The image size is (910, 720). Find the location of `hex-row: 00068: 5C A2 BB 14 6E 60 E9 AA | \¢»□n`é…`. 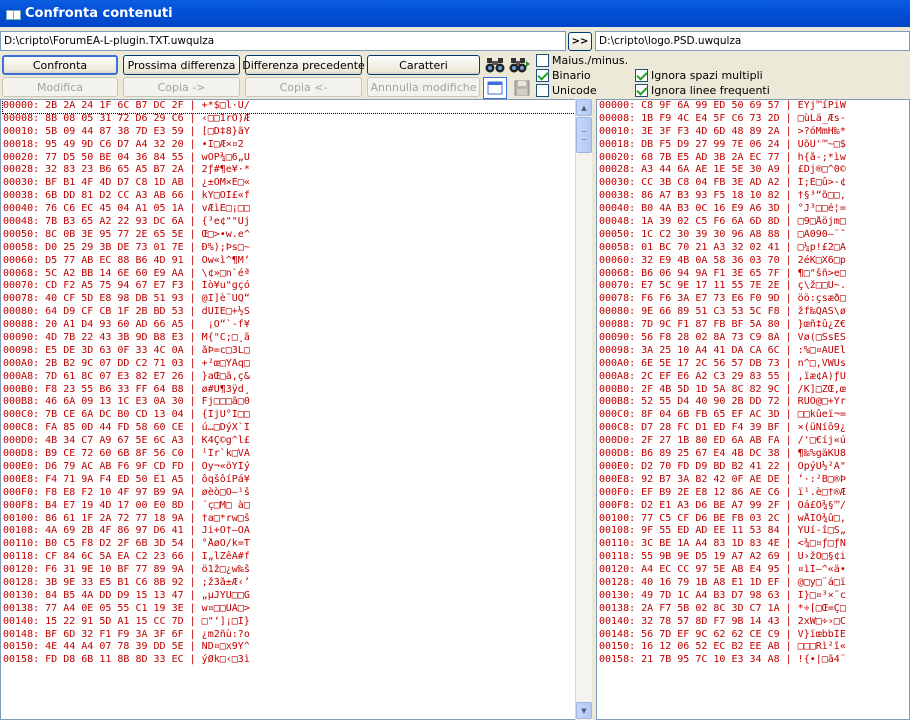

hex-row: 00068: 5C A2 BB 14 6E 60 E9 AA | \¢»□n`é… is located at coordinates (289, 274).